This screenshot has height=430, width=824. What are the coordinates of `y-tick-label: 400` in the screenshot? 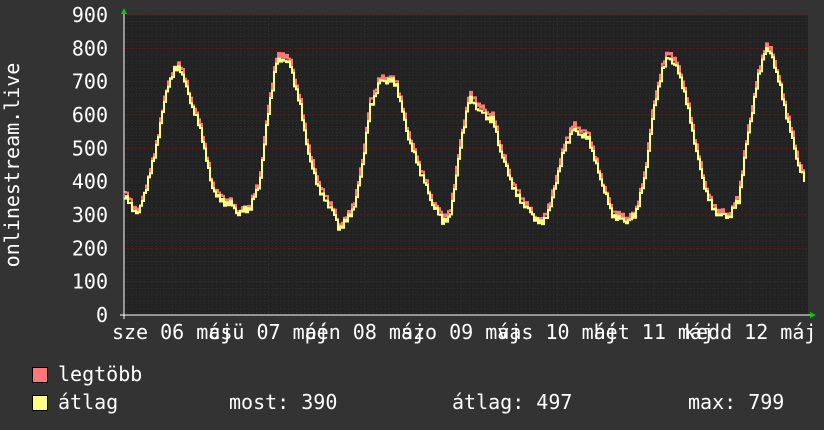 It's located at (90, 182).